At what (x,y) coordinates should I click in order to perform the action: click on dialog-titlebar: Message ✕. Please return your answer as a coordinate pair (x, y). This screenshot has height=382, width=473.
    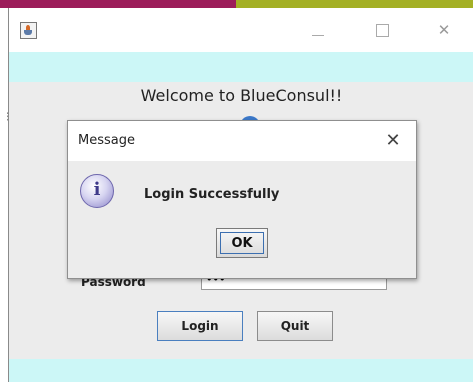
    Looking at the image, I should click on (242, 141).